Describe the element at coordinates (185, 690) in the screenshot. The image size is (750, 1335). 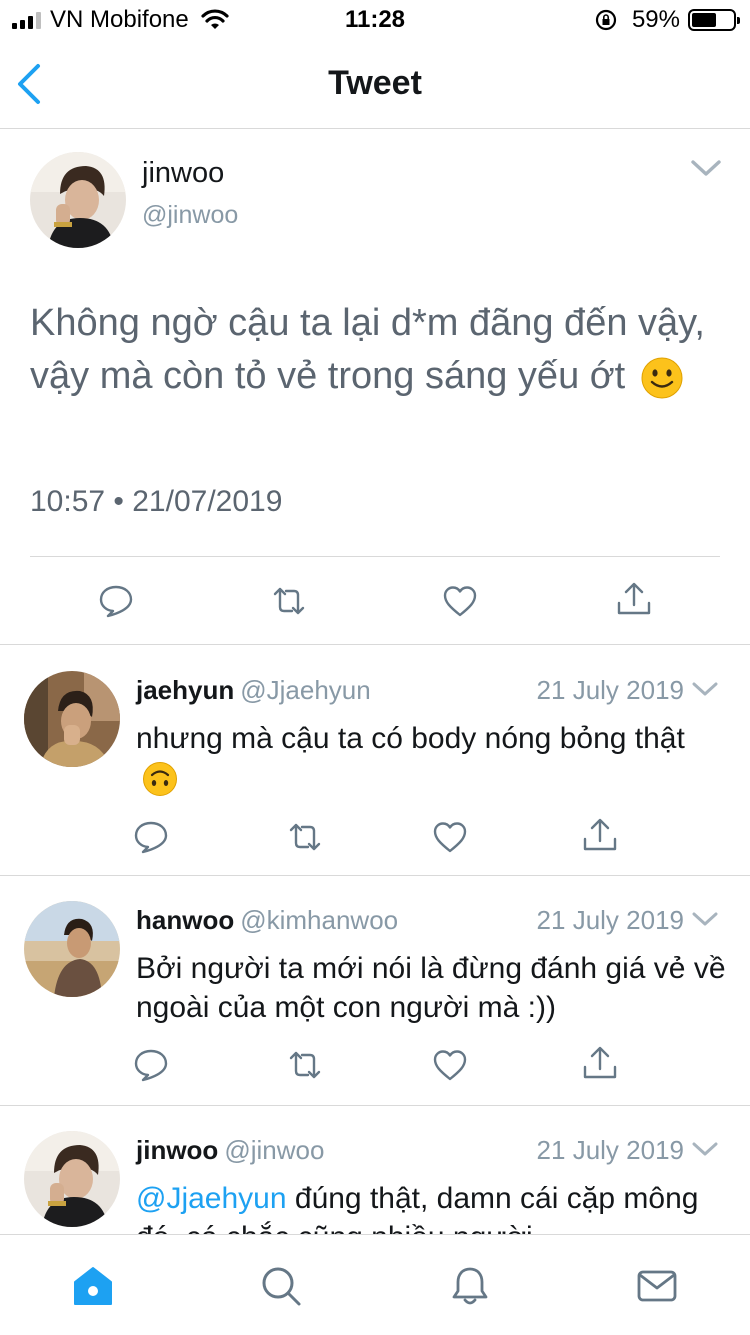
I see `author-display-name: jaehyun` at that location.